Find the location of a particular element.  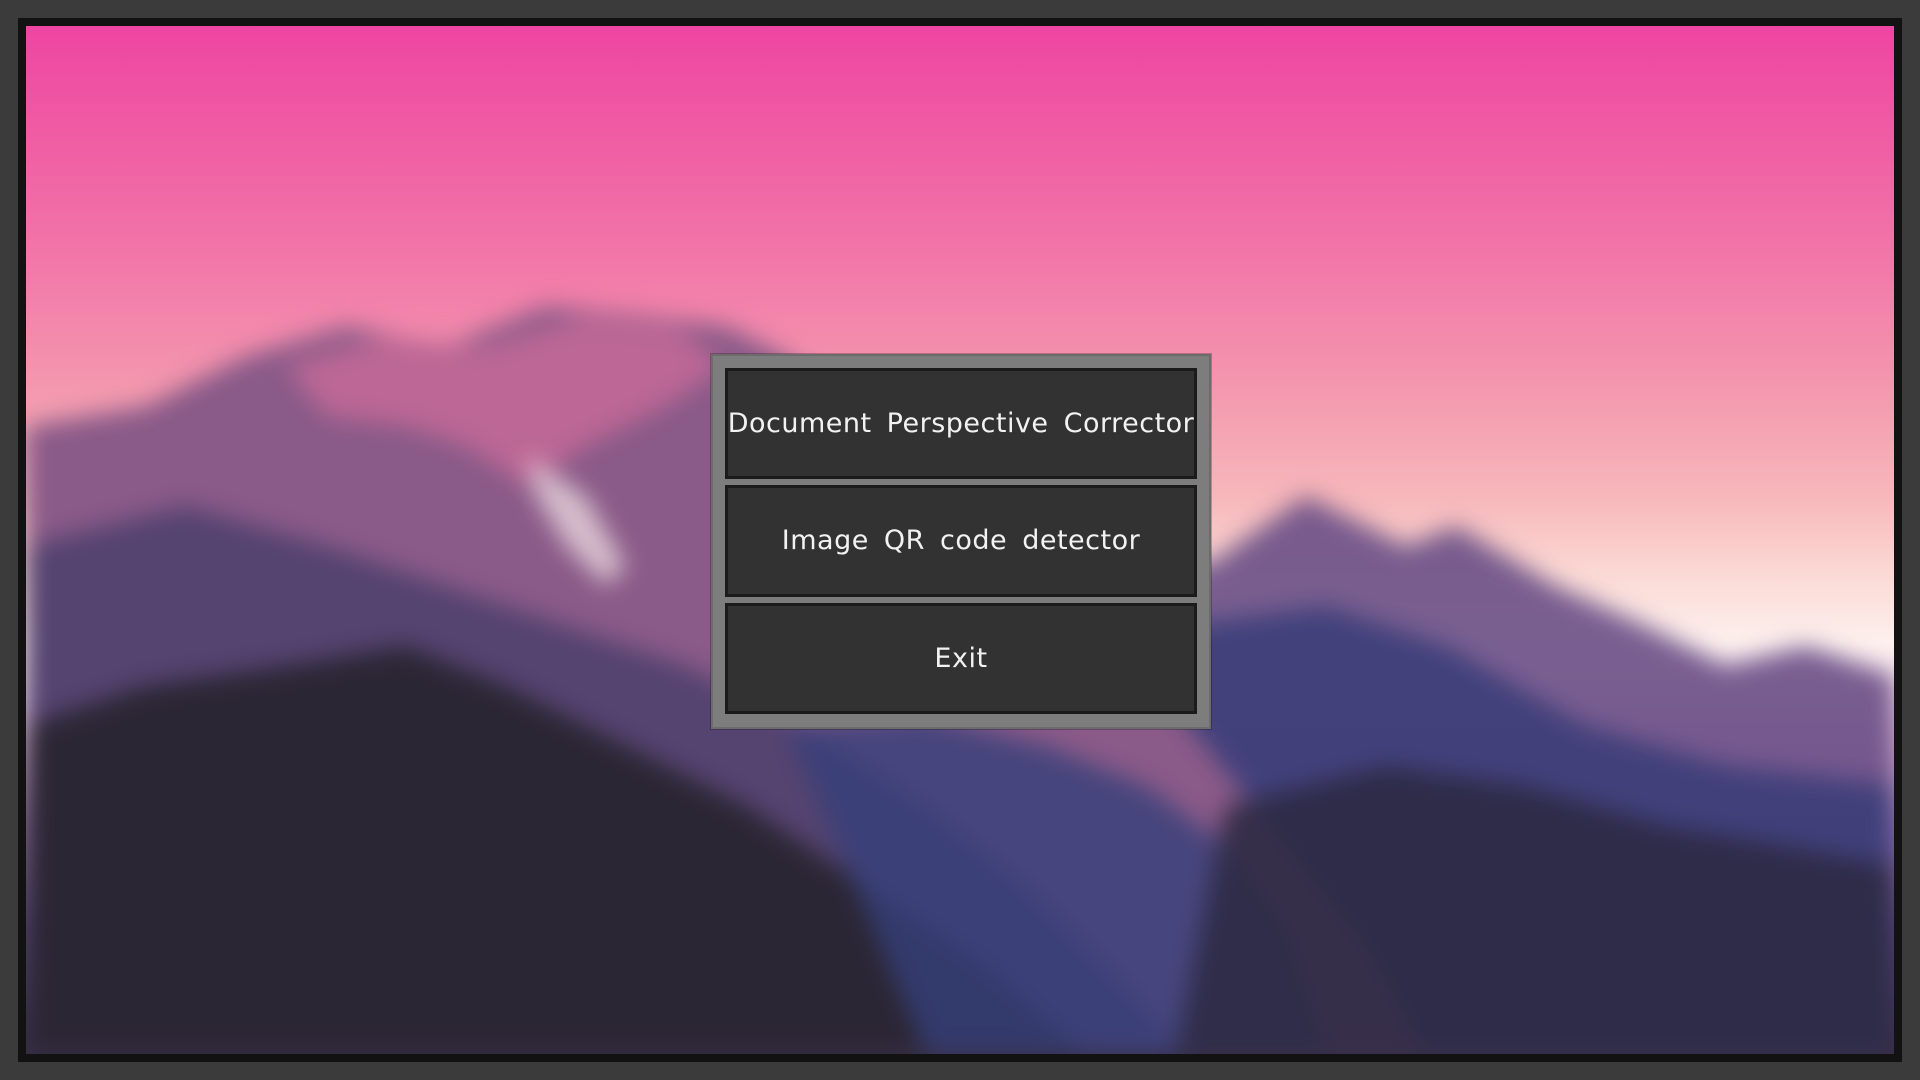

document-perspective-corrector-button: Document Perspective Corrector is located at coordinates (961, 424).